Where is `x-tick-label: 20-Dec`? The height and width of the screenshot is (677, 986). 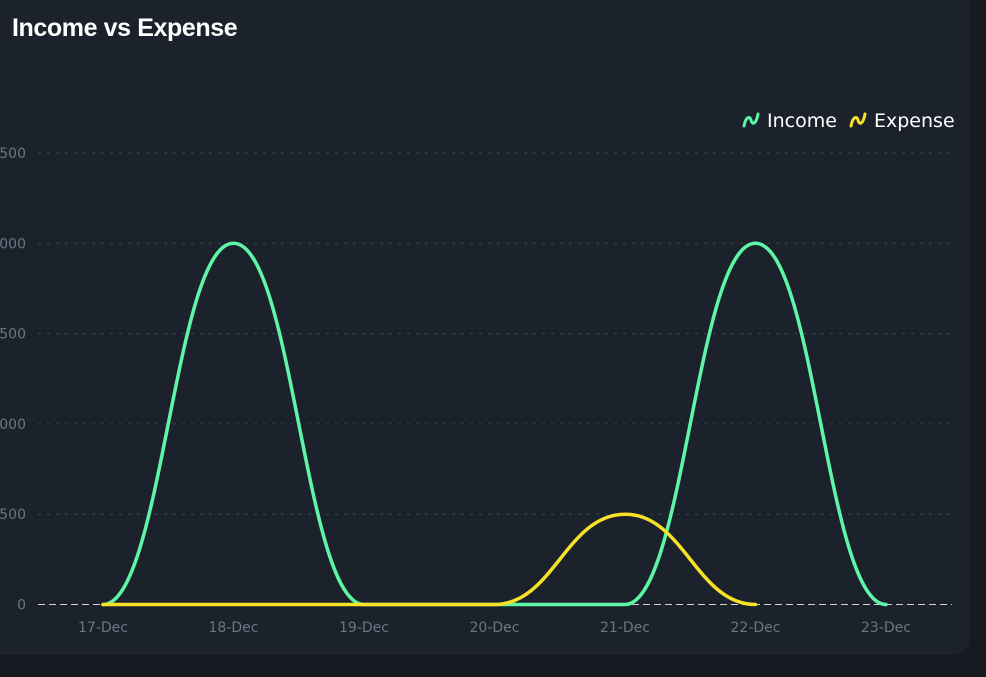
x-tick-label: 20-Dec is located at coordinates (495, 628).